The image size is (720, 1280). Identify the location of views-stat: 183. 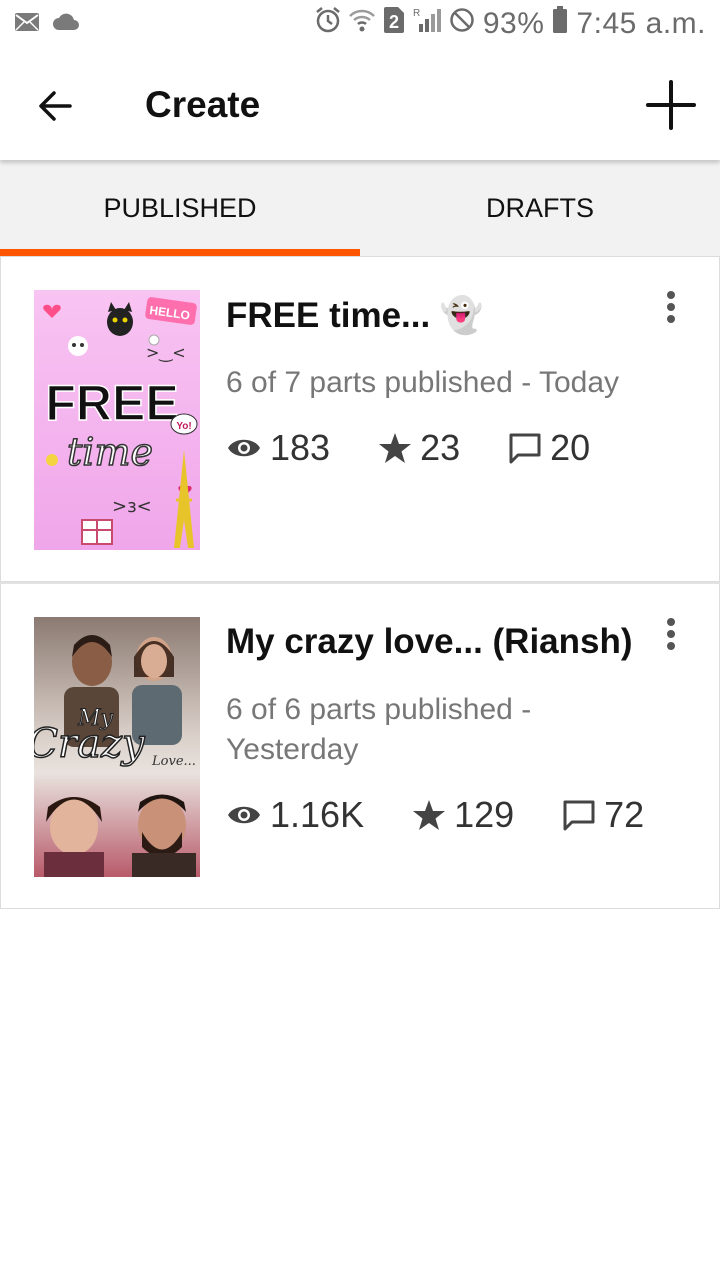
(278, 448).